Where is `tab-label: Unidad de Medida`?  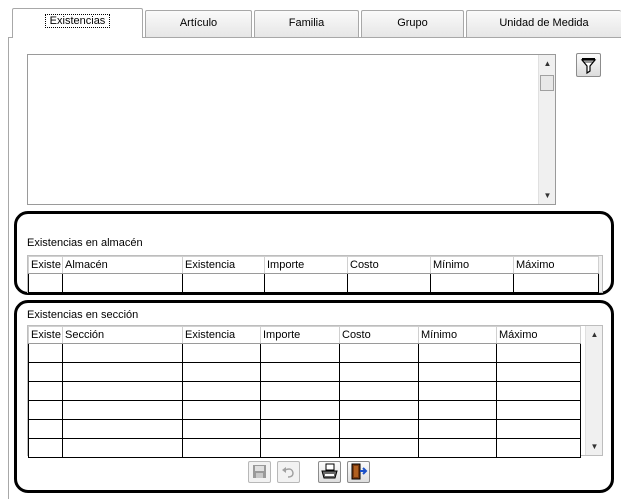
tab-label: Unidad de Medida is located at coordinates (544, 23).